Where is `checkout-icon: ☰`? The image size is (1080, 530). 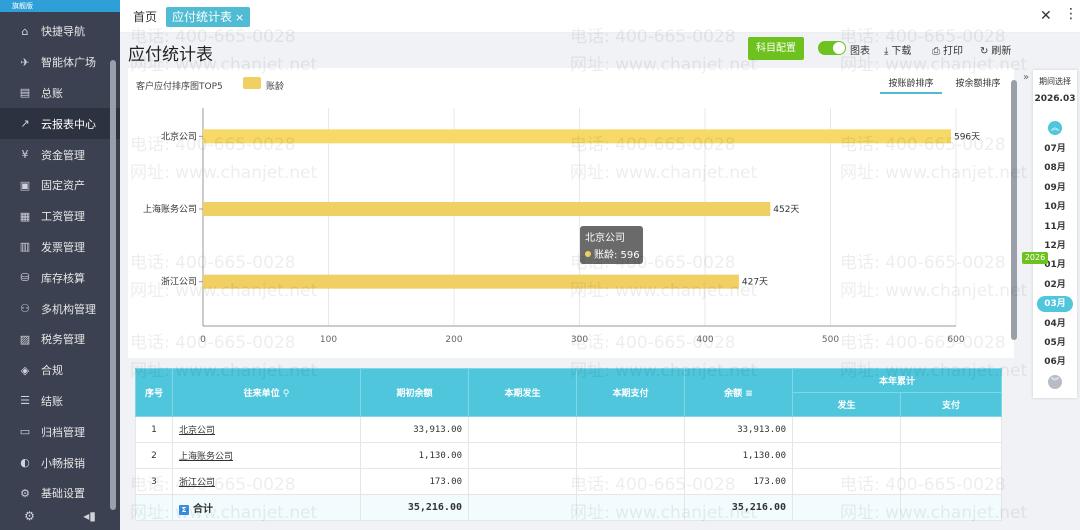 checkout-icon: ☰ is located at coordinates (25, 401).